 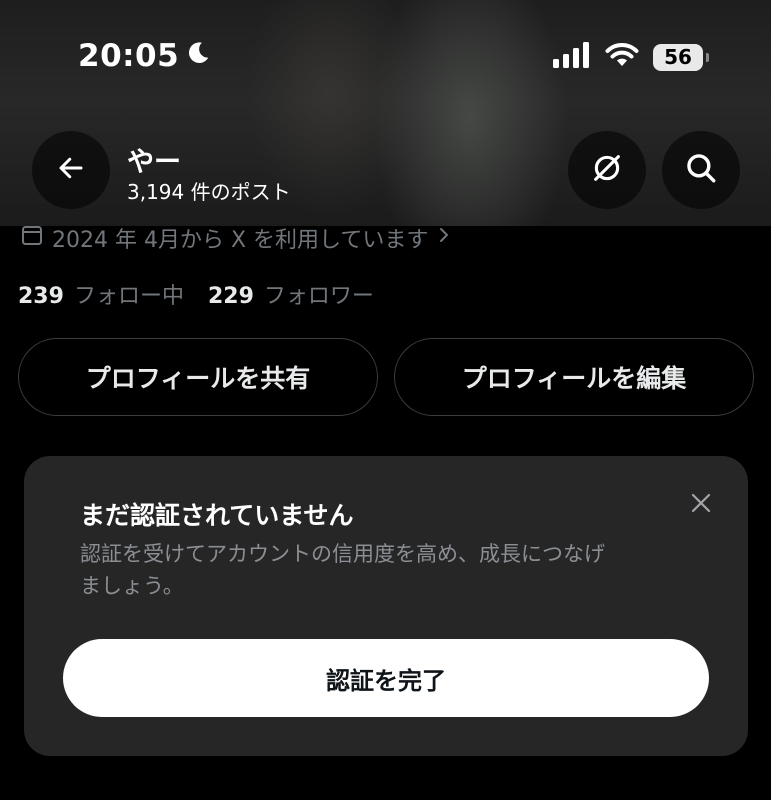 I want to click on calendar-icon, so click(x=32, y=238).